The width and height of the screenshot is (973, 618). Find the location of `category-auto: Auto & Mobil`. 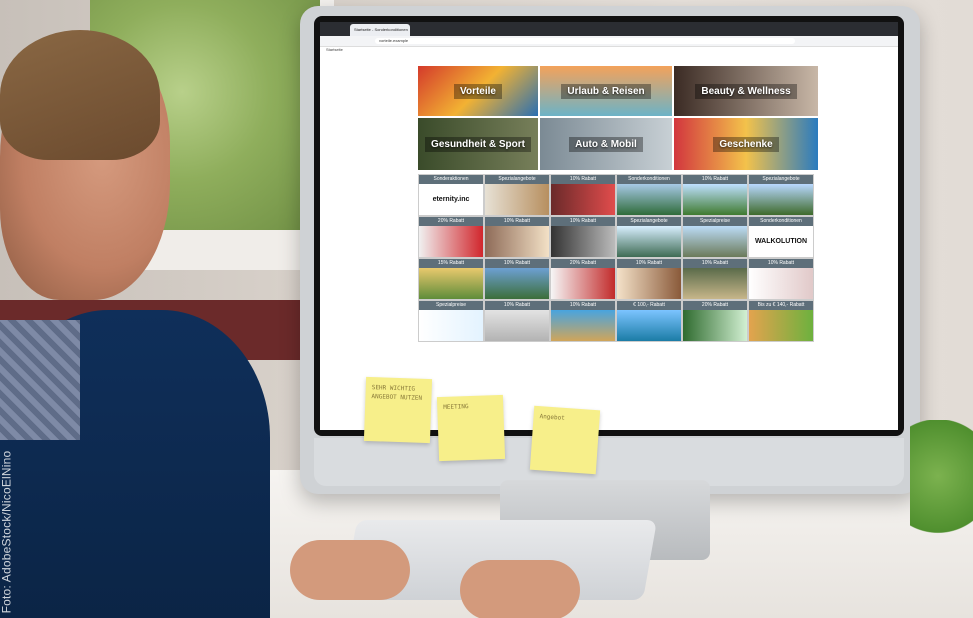

category-auto: Auto & Mobil is located at coordinates (606, 144).